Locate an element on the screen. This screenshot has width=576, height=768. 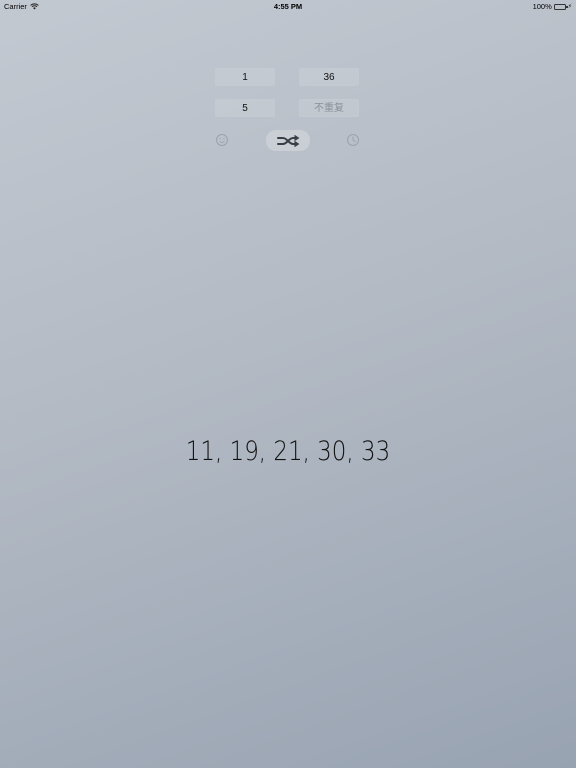
battery-icon is located at coordinates (560, 6).